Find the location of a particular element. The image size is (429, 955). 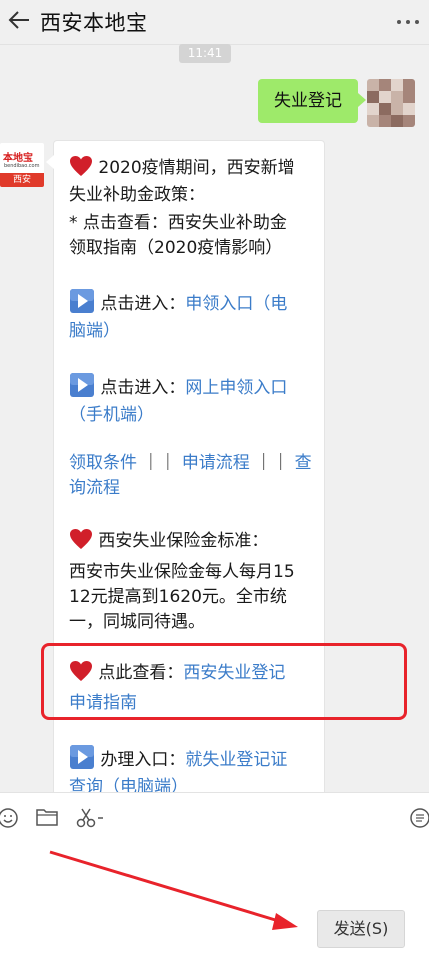

annotation-arrow is located at coordinates (173, 890).